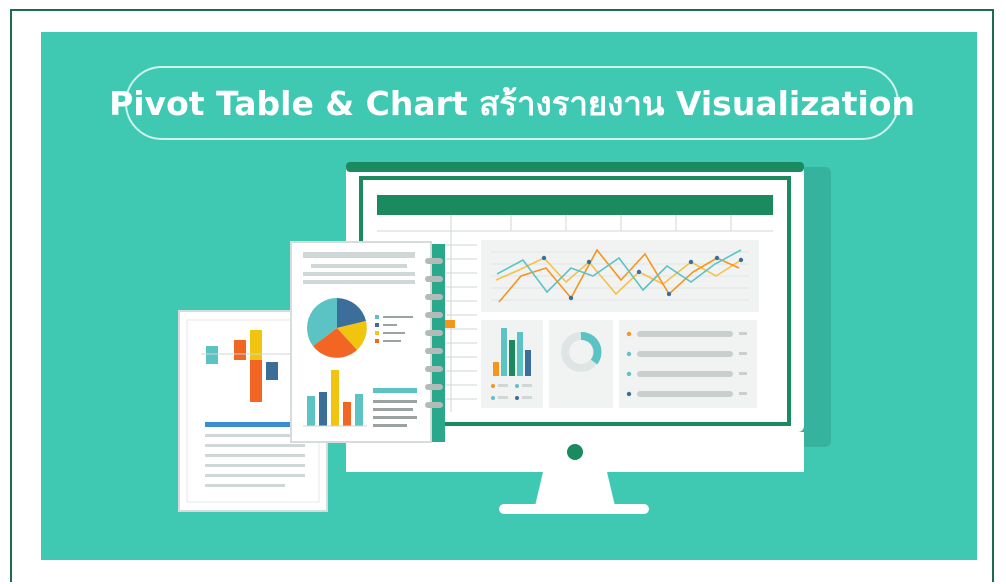  I want to click on sheet-header-bar, so click(575, 205).